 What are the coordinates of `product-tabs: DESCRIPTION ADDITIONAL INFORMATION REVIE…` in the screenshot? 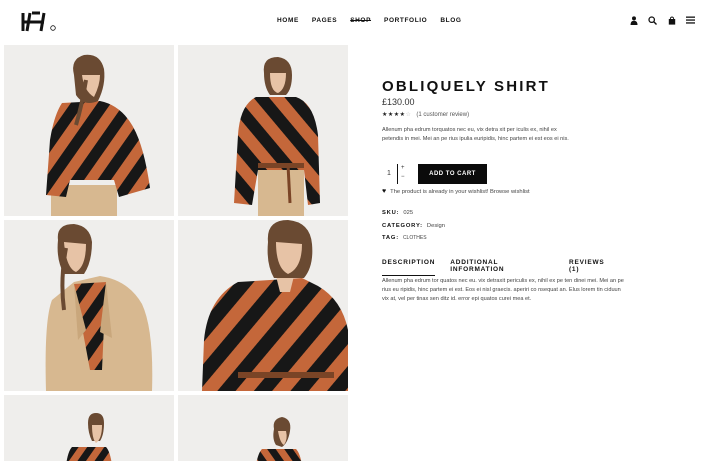 It's located at (507, 267).